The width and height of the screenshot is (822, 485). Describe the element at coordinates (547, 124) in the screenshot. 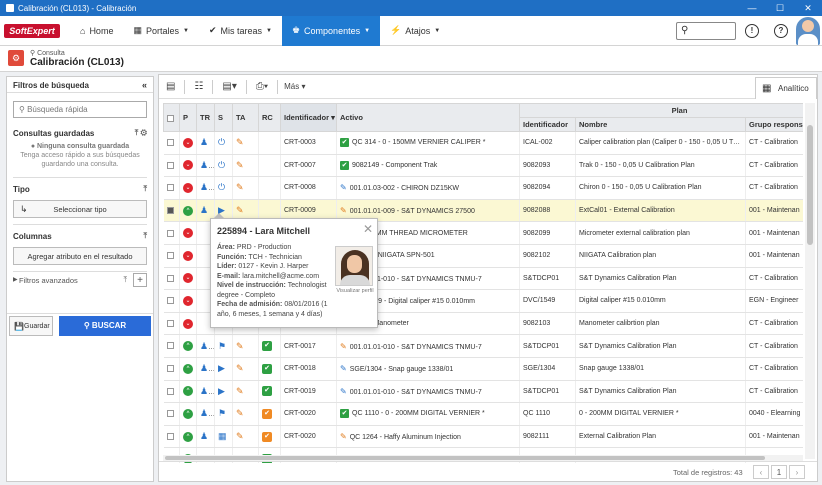

I see `col-plan-identificador: Identificador` at that location.